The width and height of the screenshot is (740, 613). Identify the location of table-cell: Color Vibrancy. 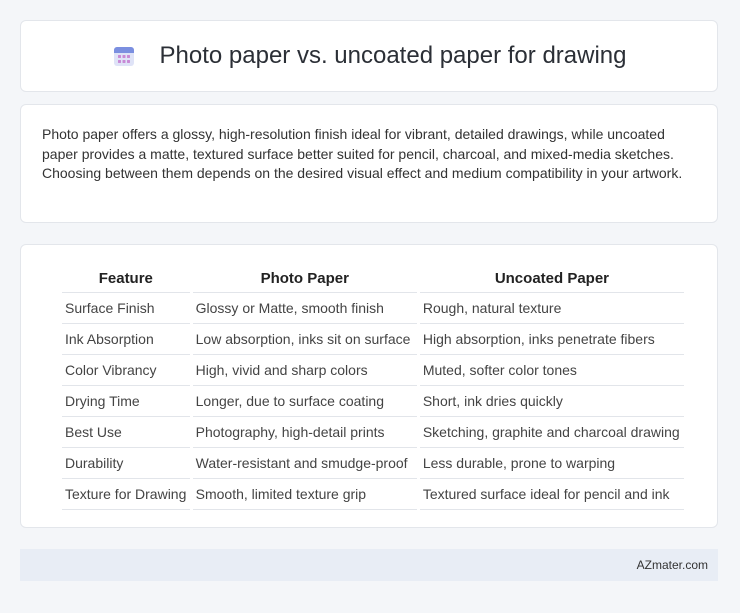
(126, 370).